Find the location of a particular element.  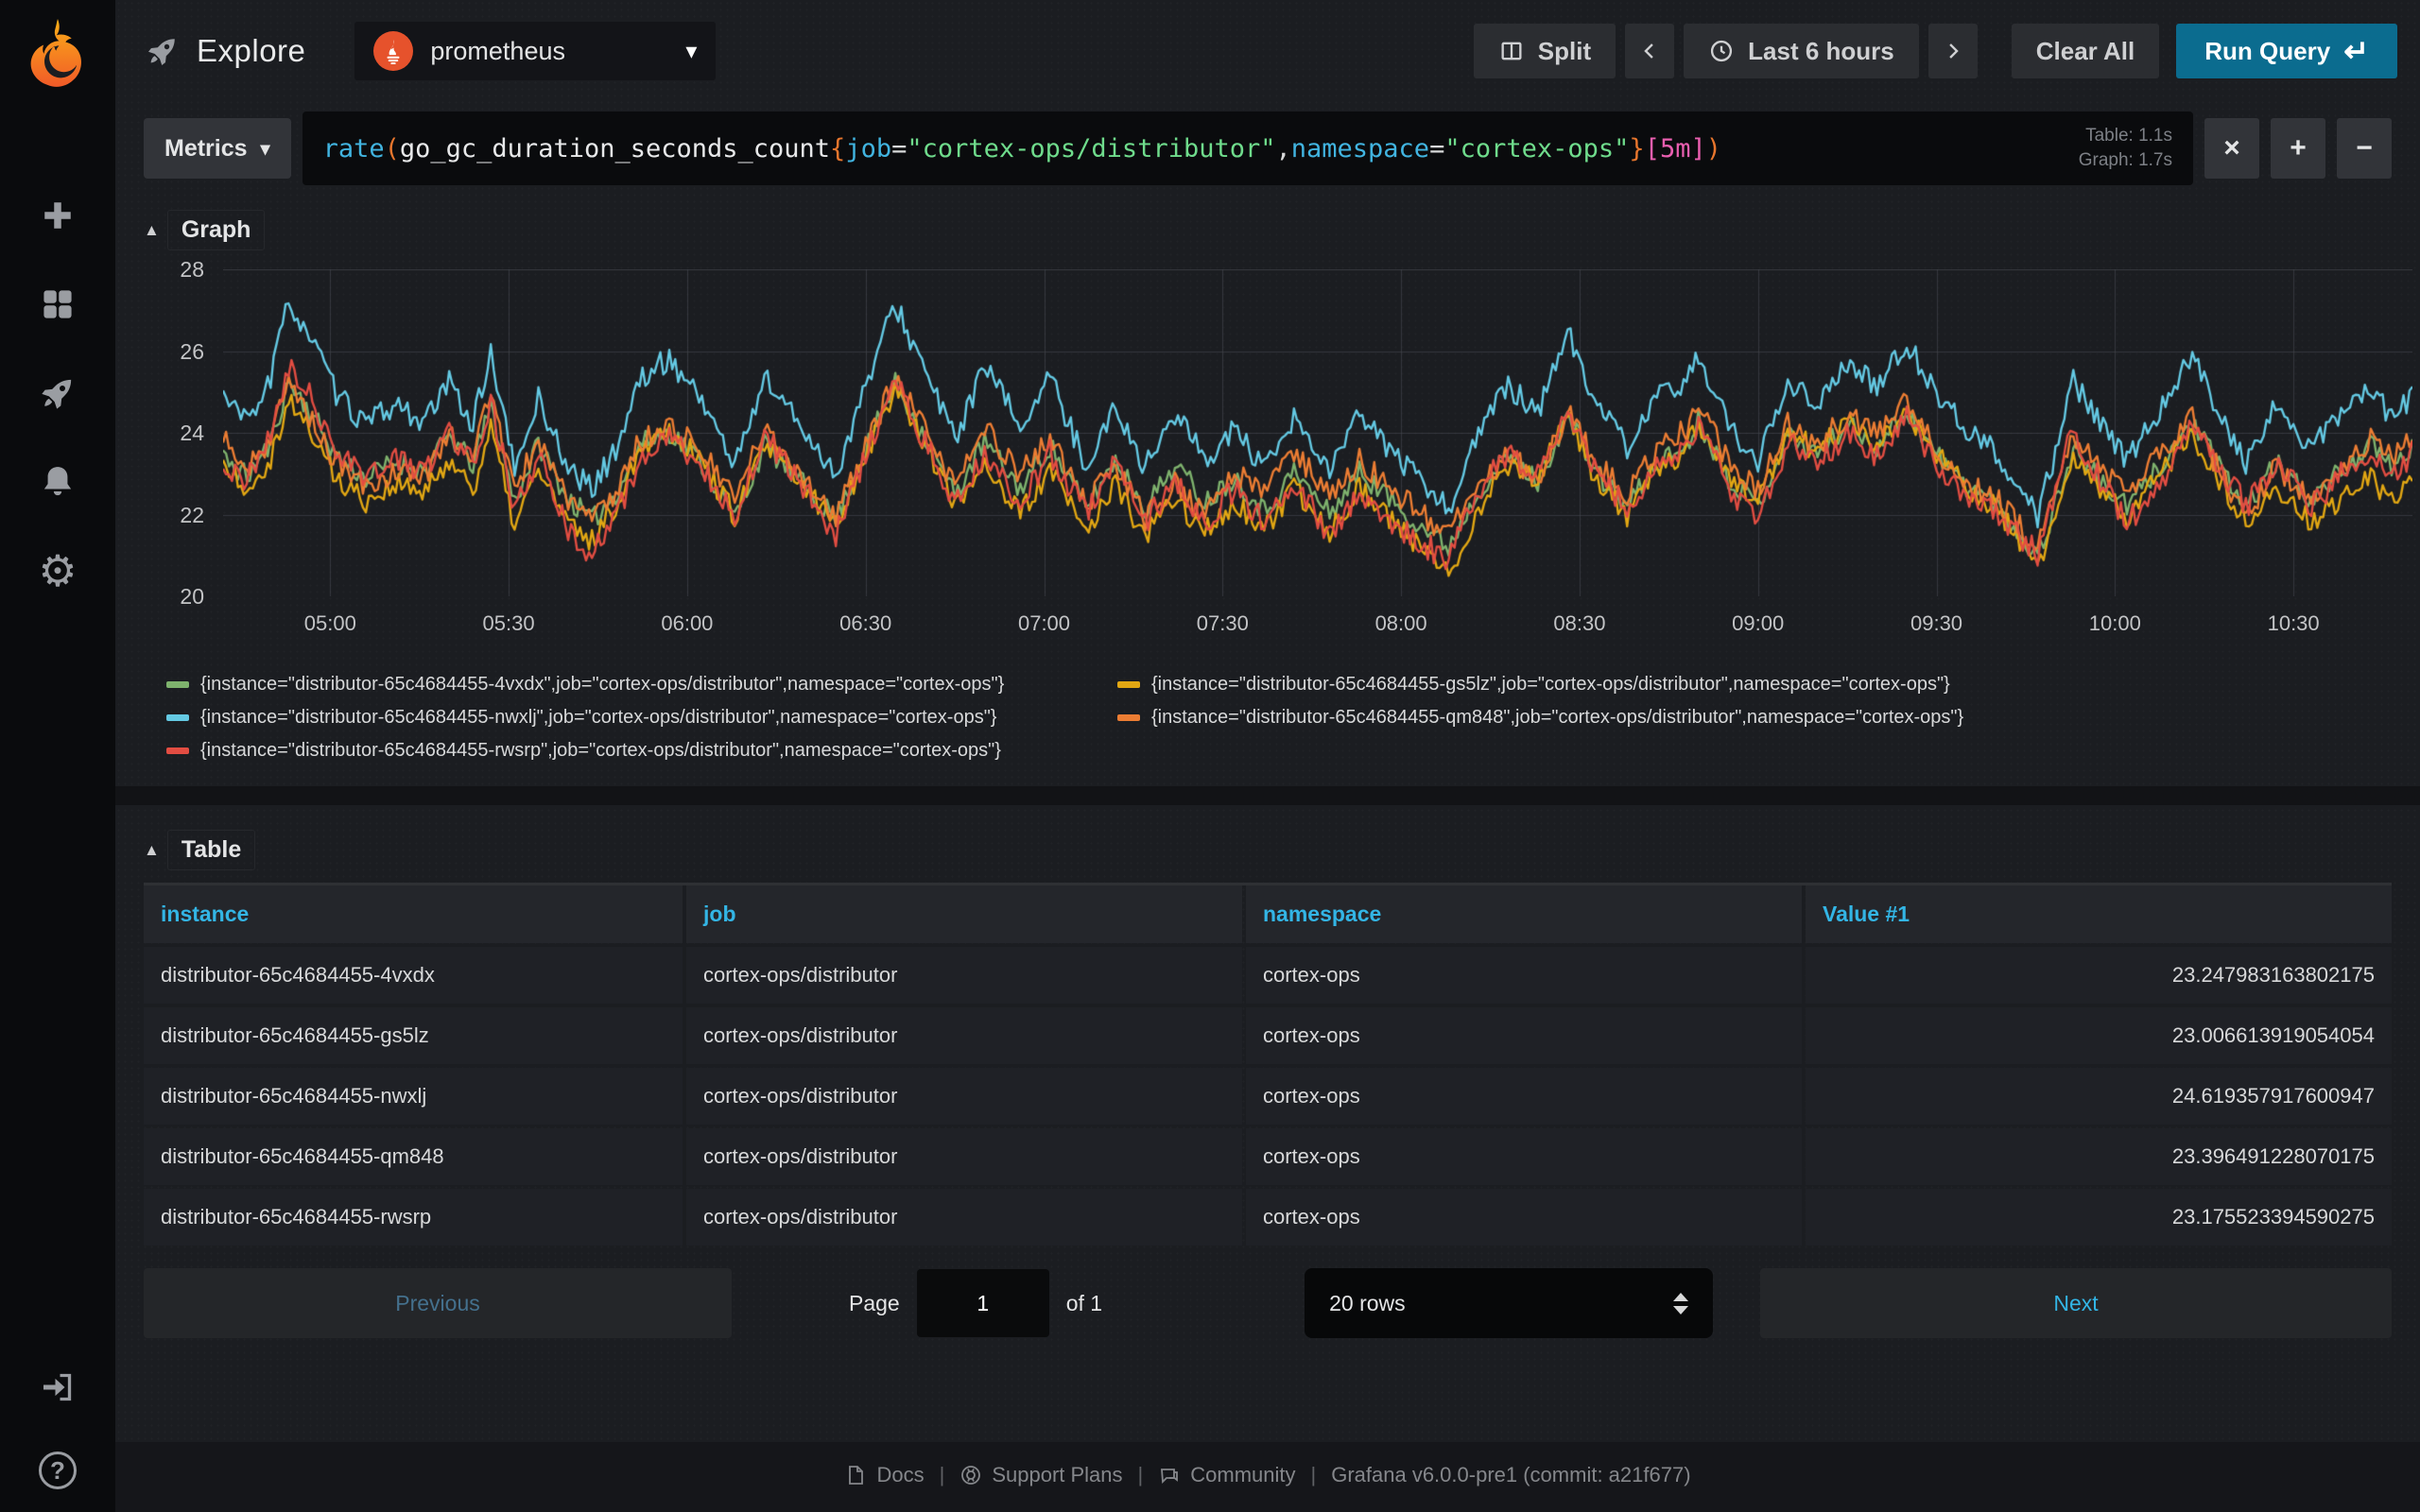

document-icon is located at coordinates (856, 1475).